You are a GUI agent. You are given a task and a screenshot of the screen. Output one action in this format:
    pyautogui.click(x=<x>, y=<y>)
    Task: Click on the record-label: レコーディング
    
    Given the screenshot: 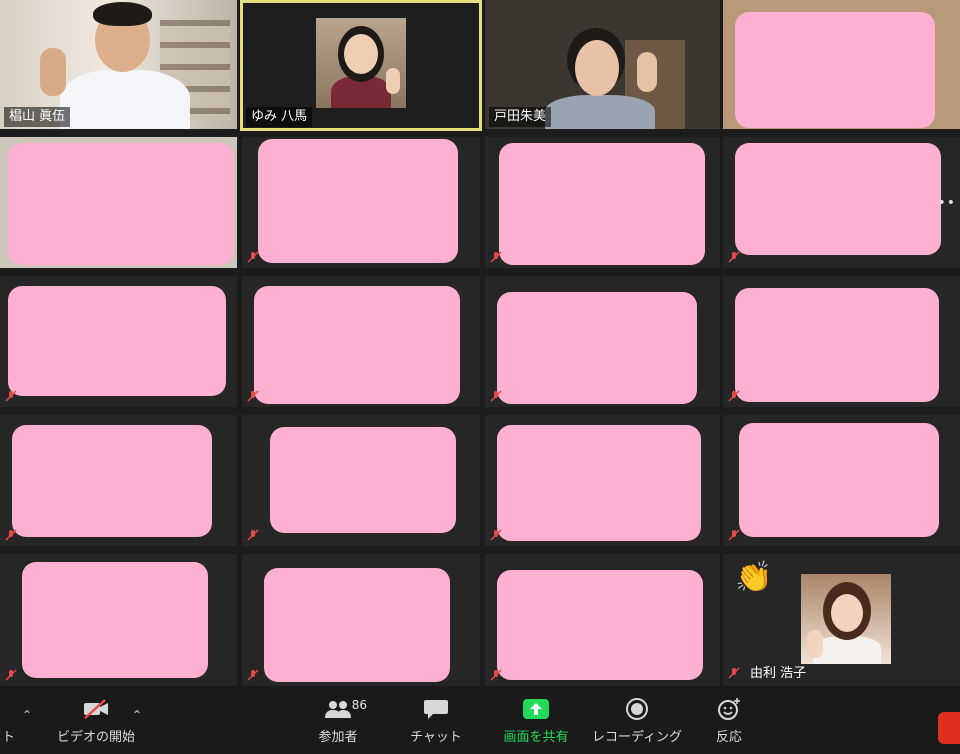 What is the action you would take?
    pyautogui.click(x=637, y=737)
    